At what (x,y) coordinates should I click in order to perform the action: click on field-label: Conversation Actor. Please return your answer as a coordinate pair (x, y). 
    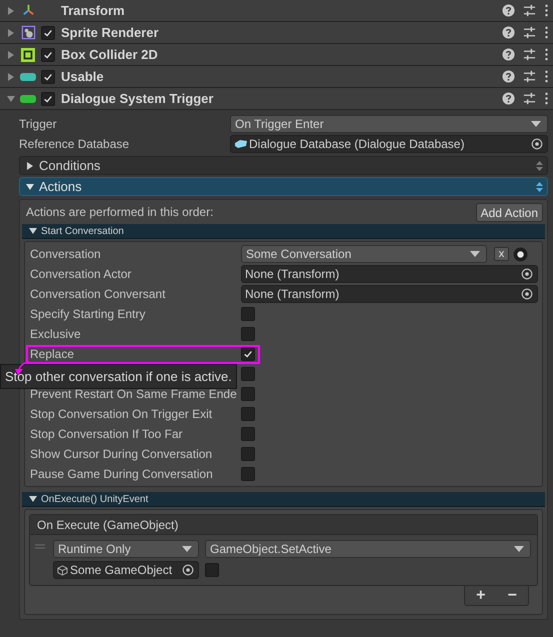
    Looking at the image, I should click on (81, 274).